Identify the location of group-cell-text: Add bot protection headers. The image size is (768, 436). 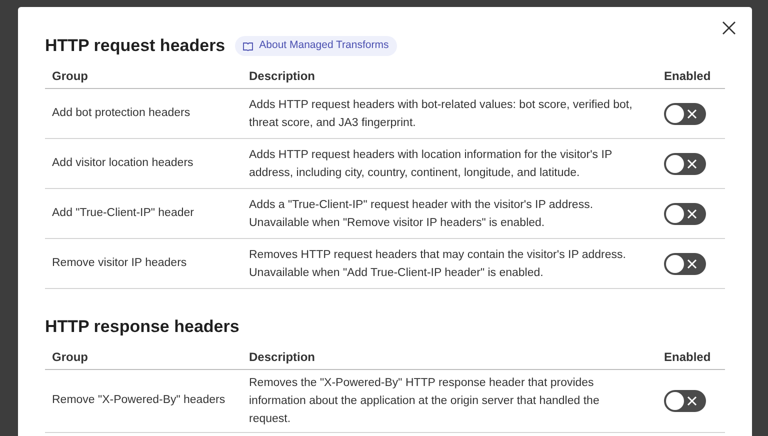
(121, 113).